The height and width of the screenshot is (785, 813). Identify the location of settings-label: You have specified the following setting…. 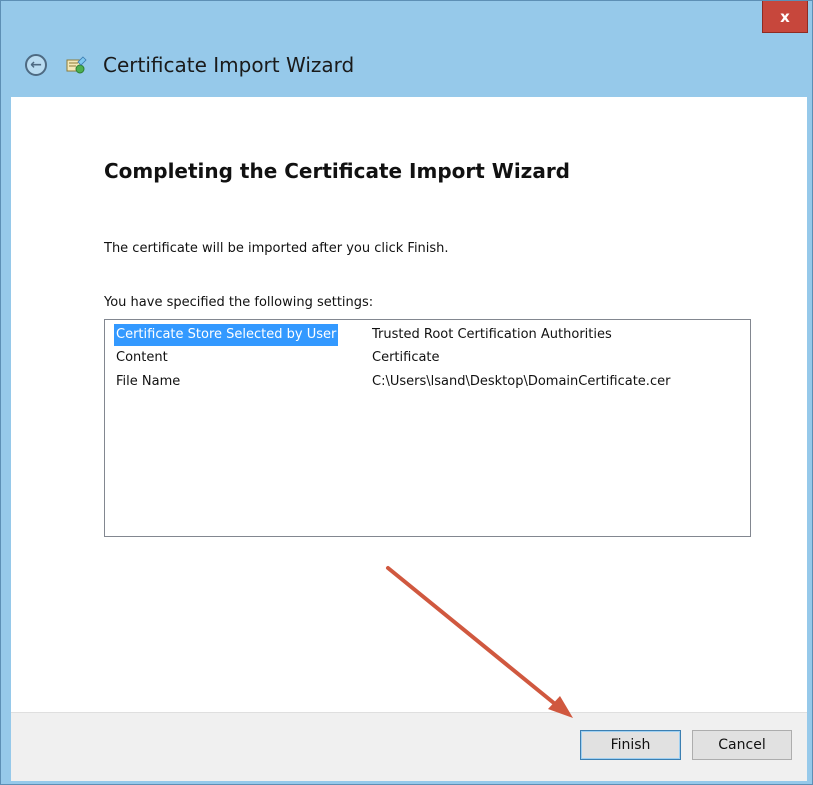
(239, 302).